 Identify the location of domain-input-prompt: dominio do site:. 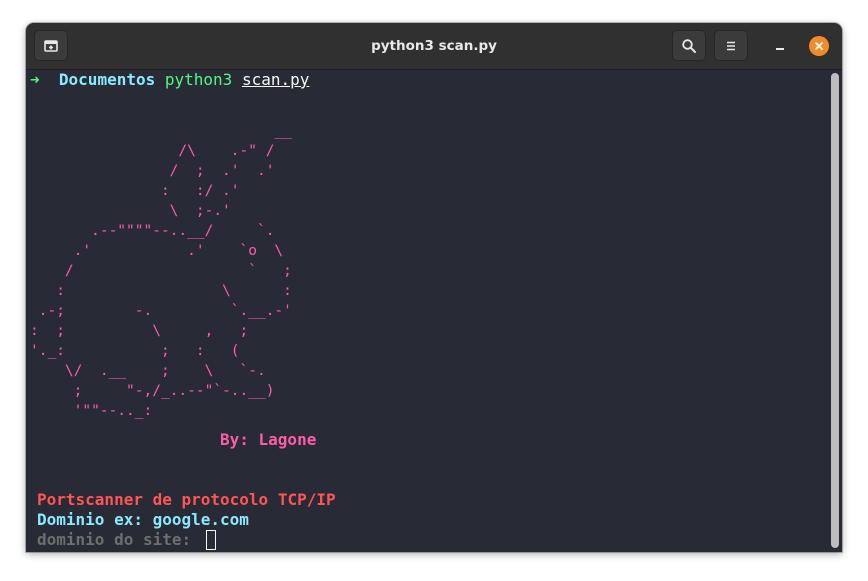
(114, 539).